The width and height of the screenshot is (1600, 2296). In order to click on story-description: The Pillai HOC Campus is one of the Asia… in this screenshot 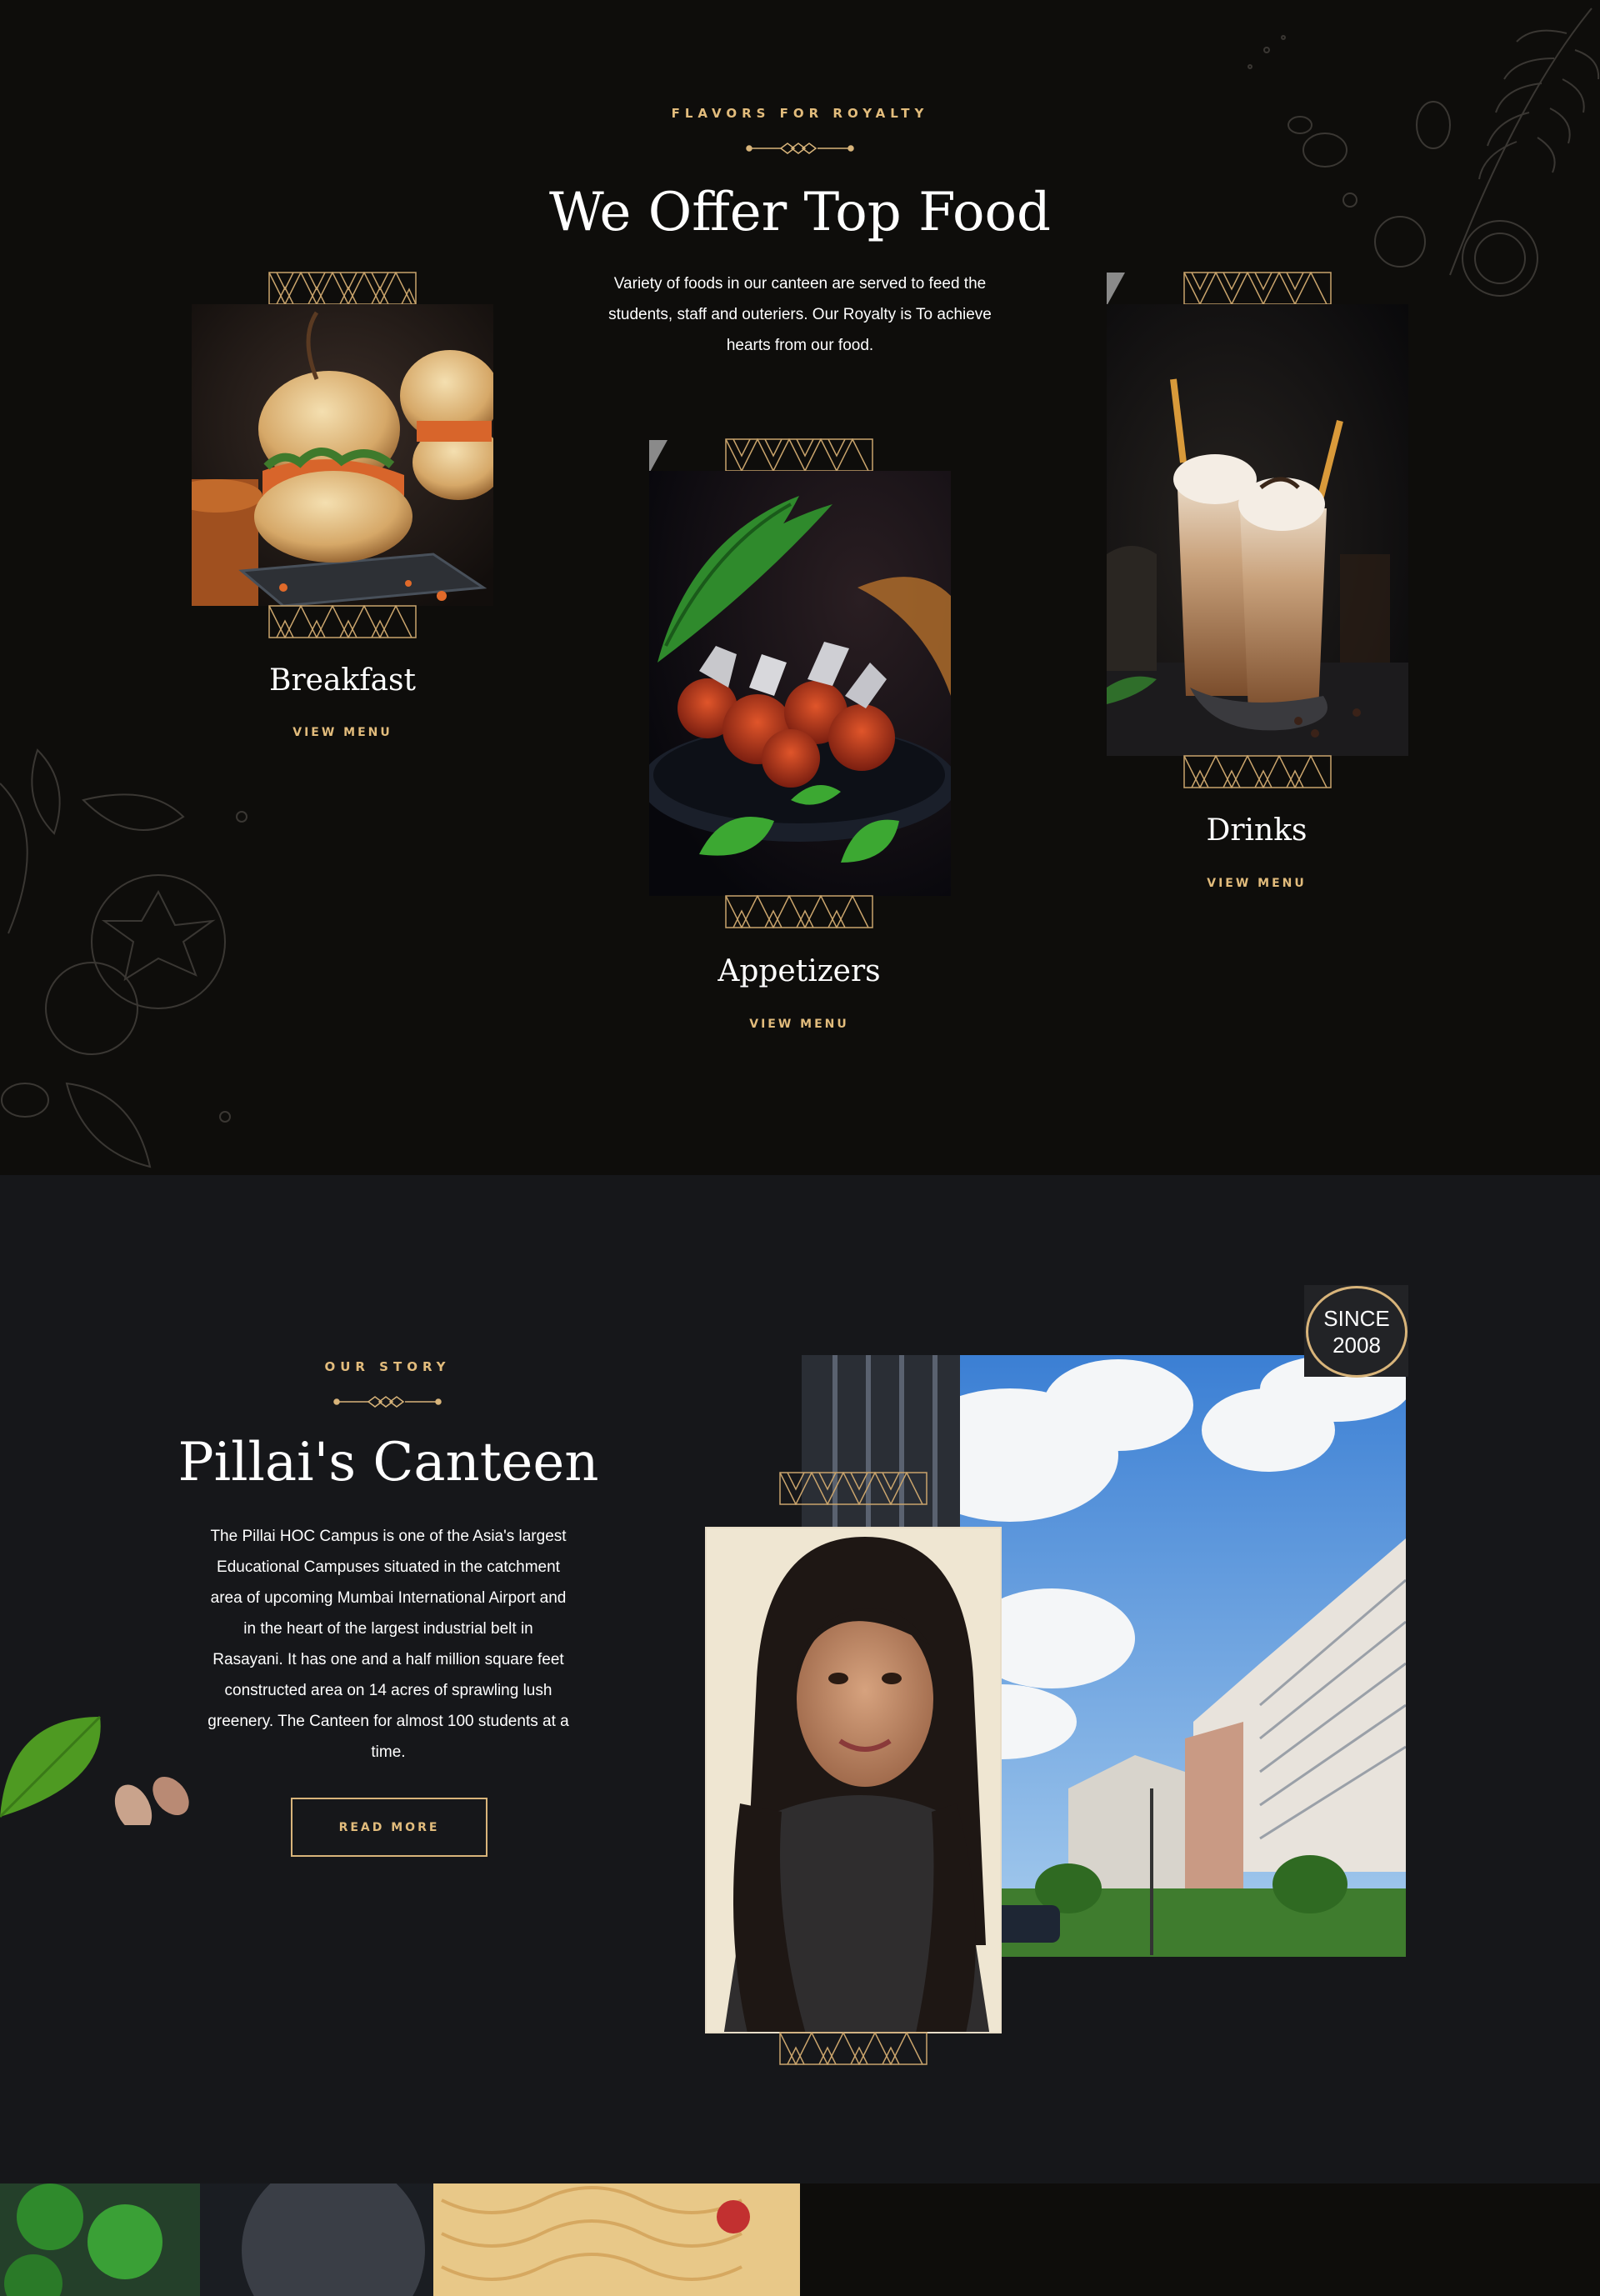, I will do `click(388, 1644)`.